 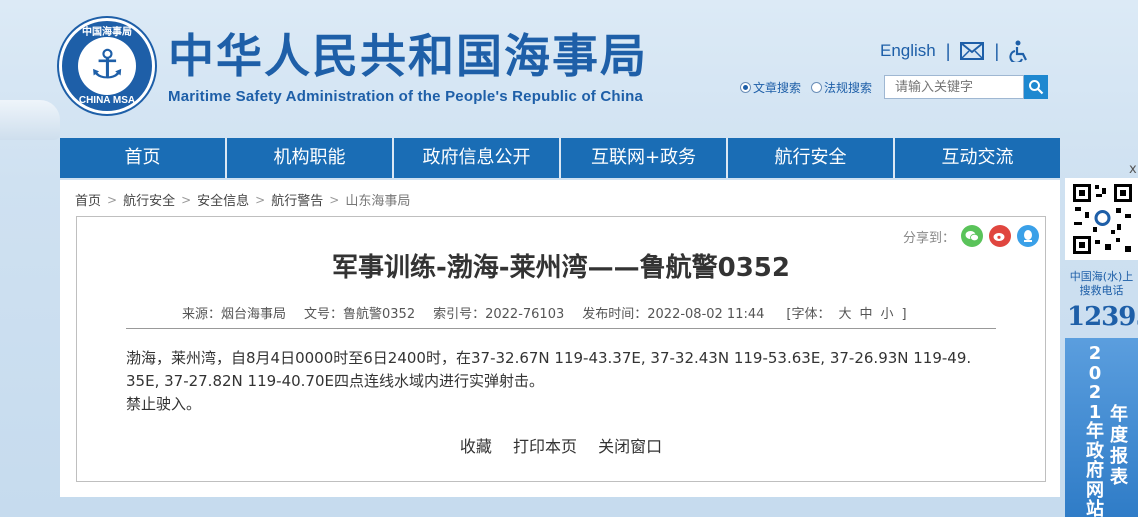 I want to click on radio-dot, so click(x=817, y=87).